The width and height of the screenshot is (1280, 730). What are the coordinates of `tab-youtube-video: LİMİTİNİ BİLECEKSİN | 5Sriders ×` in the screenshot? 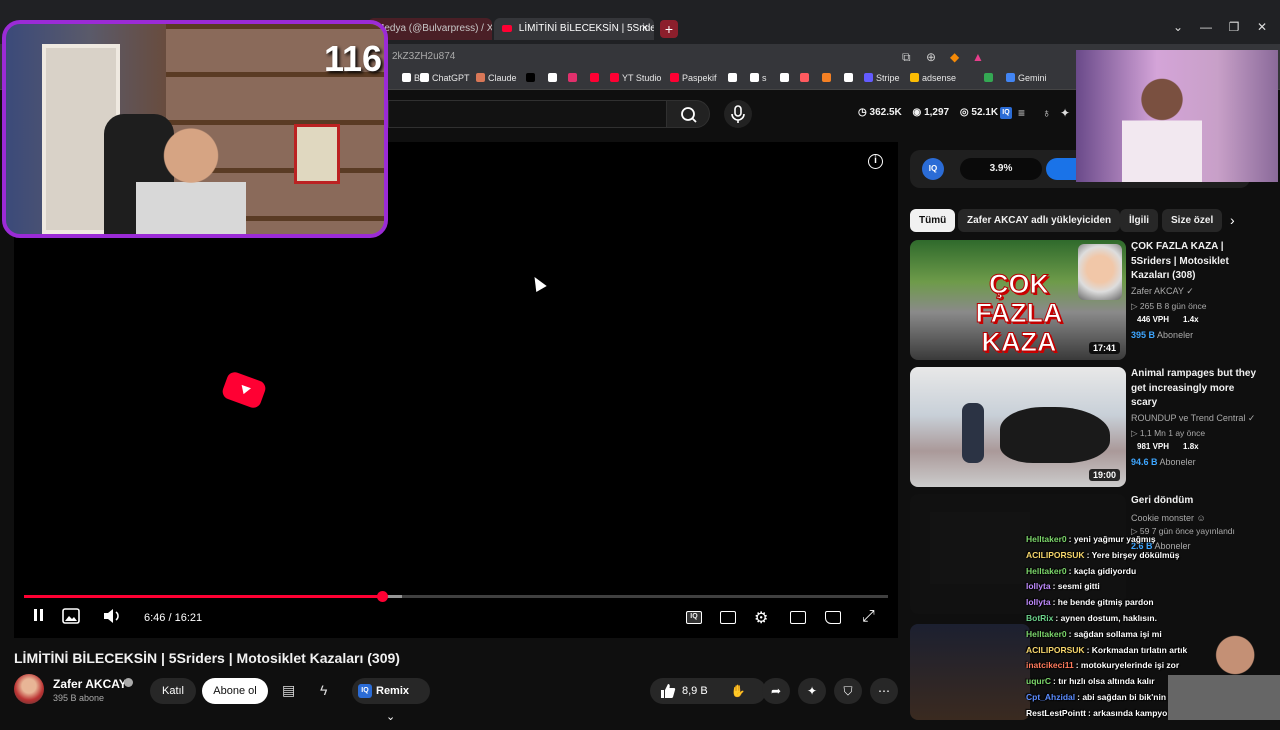 It's located at (574, 29).